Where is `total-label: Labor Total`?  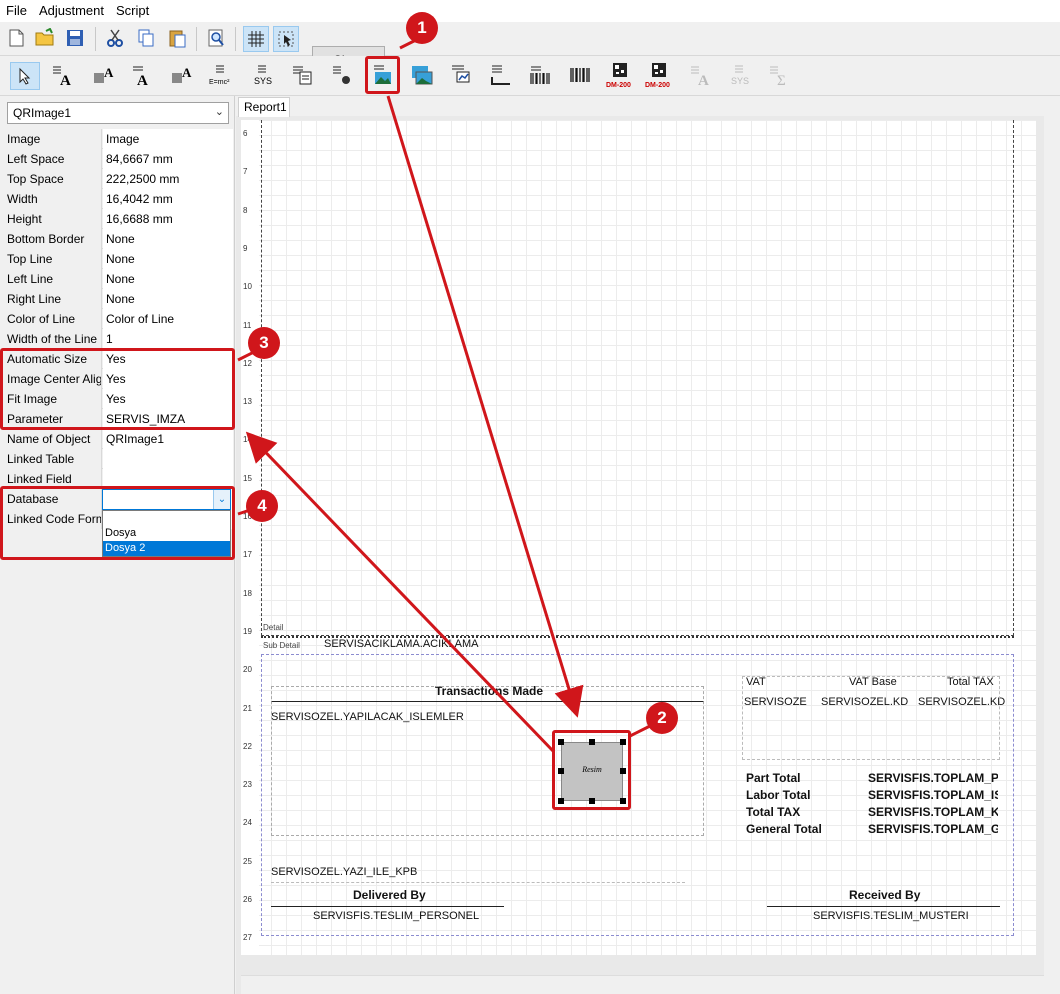
total-label: Labor Total is located at coordinates (778, 795).